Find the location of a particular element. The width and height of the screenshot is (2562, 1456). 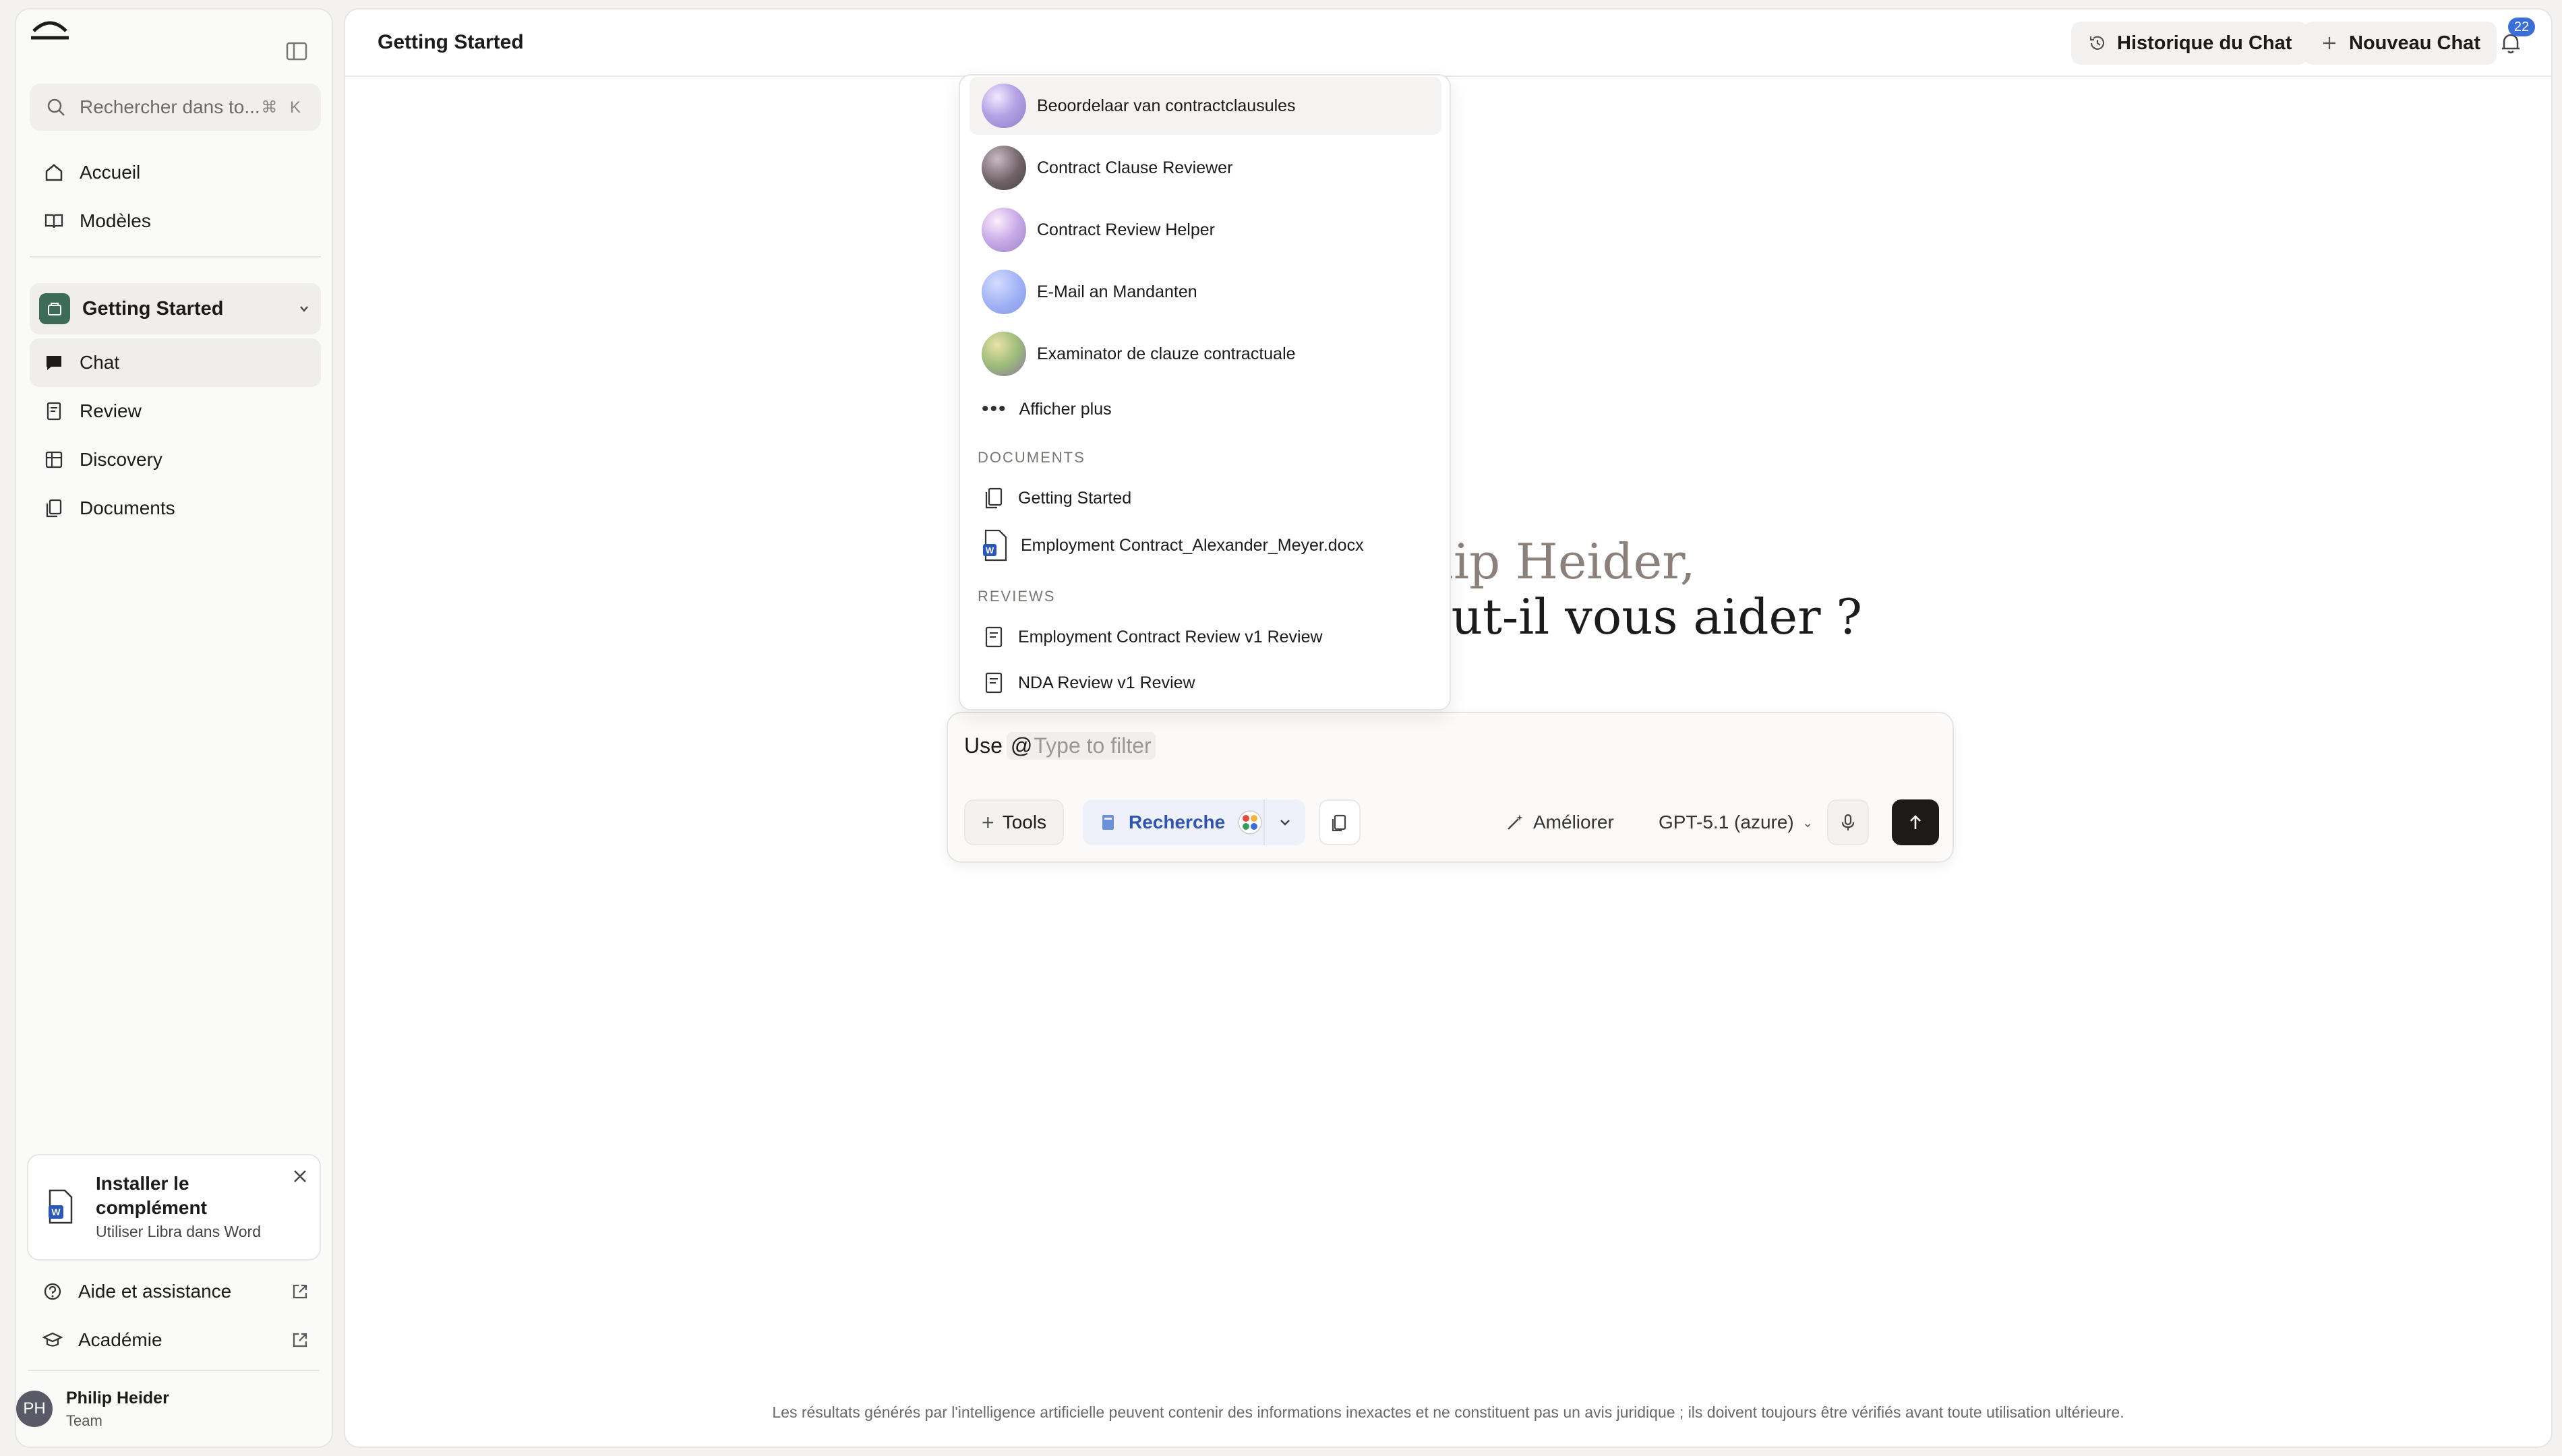

input-prefix: Use is located at coordinates (984, 745).